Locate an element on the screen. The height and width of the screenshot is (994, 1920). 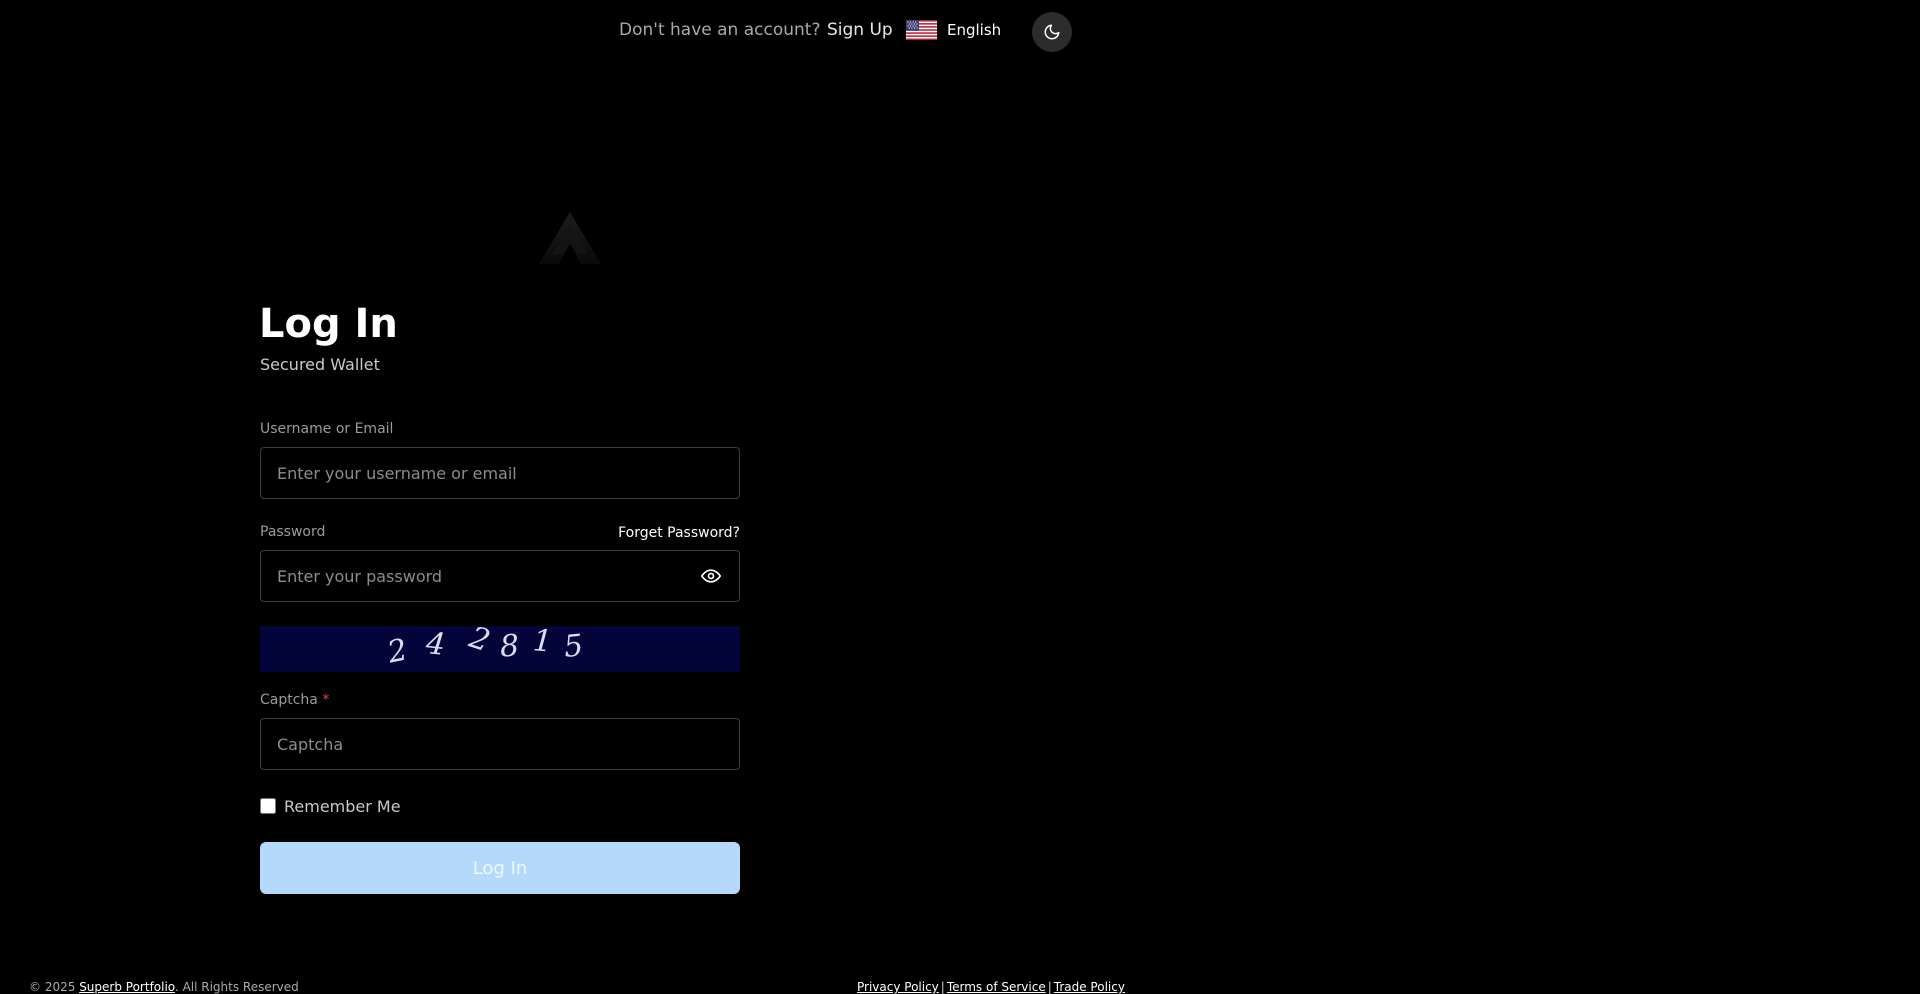
privacy-policy-link: Privacy Policy is located at coordinates (898, 987).